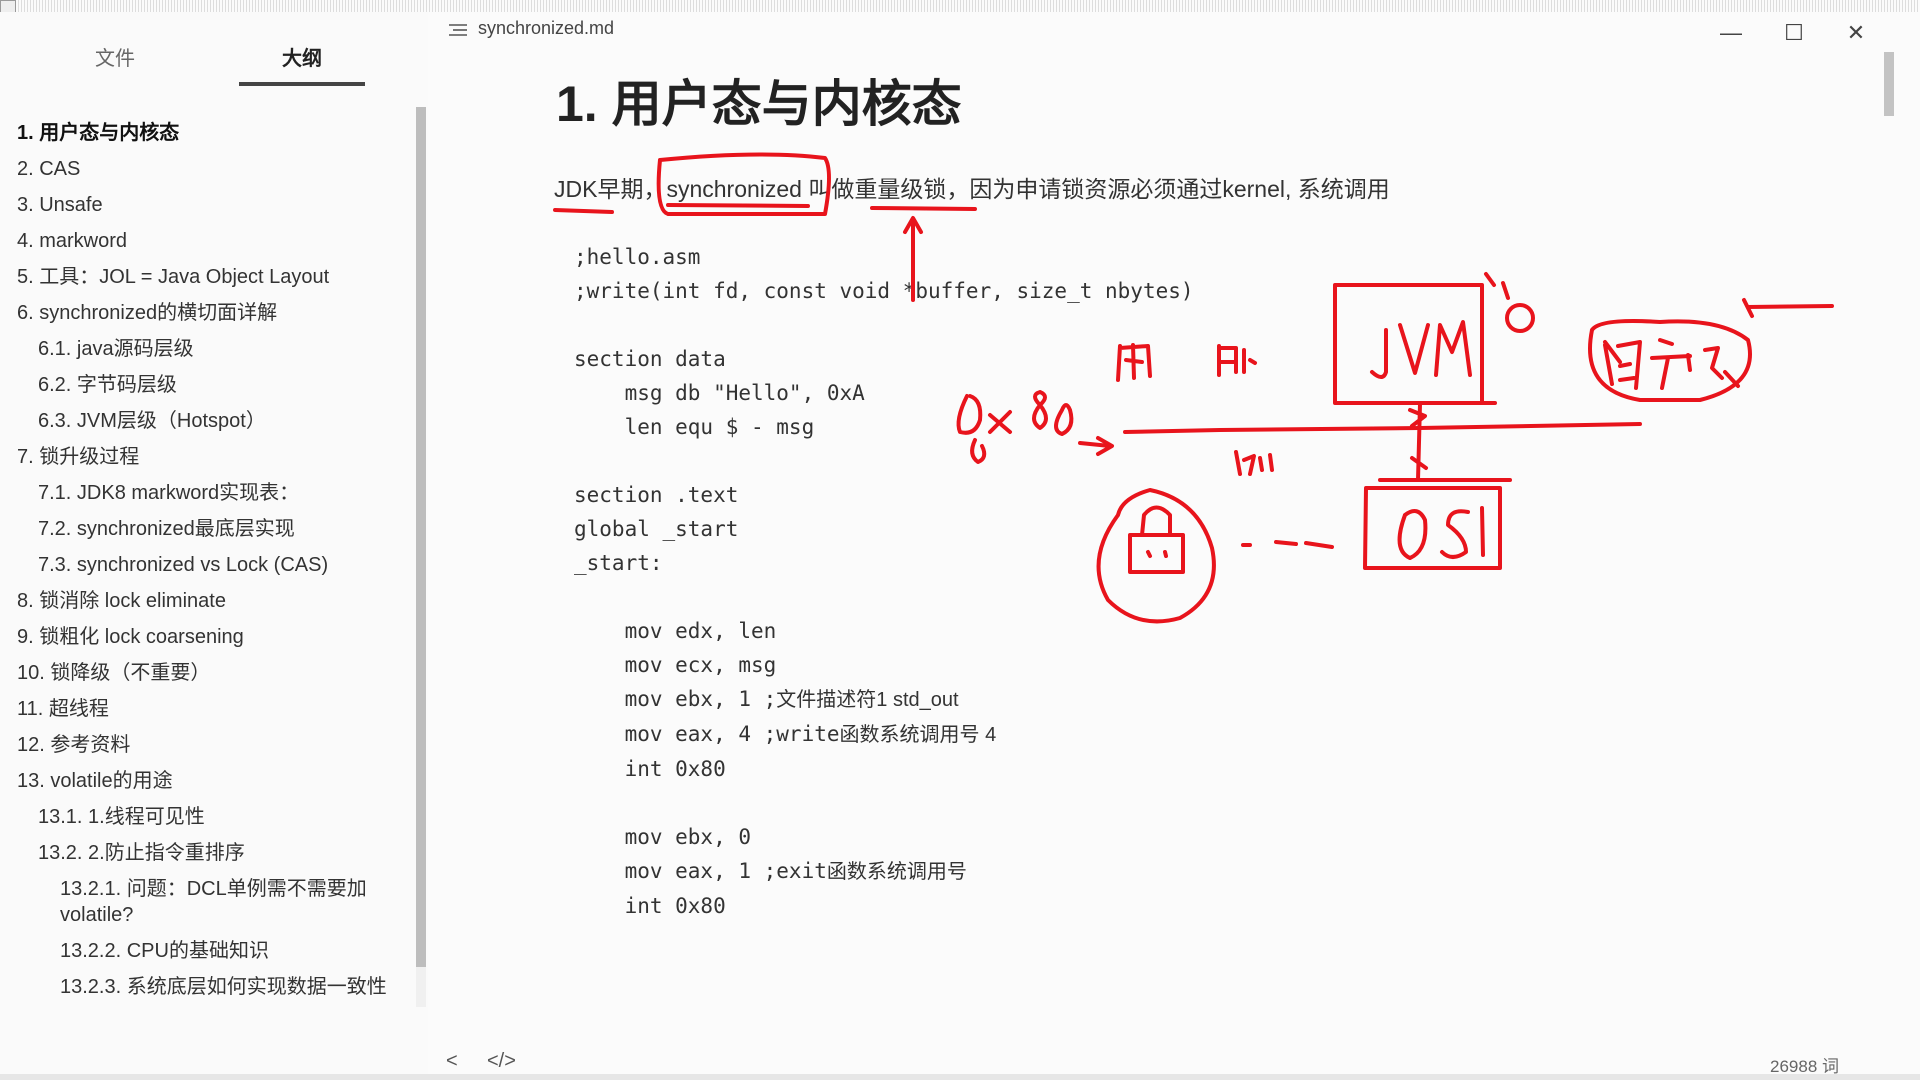  Describe the element at coordinates (205, 817) in the screenshot. I see `outline-item: 13.1. 1.线程可见性` at that location.